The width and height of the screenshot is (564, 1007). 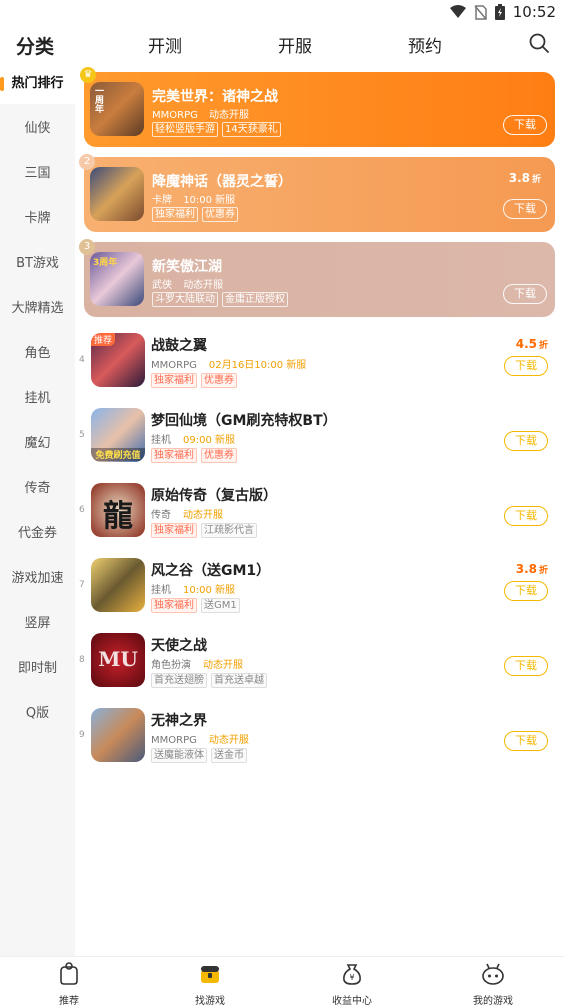 I want to click on treasure-box-icon, so click(x=210, y=974).